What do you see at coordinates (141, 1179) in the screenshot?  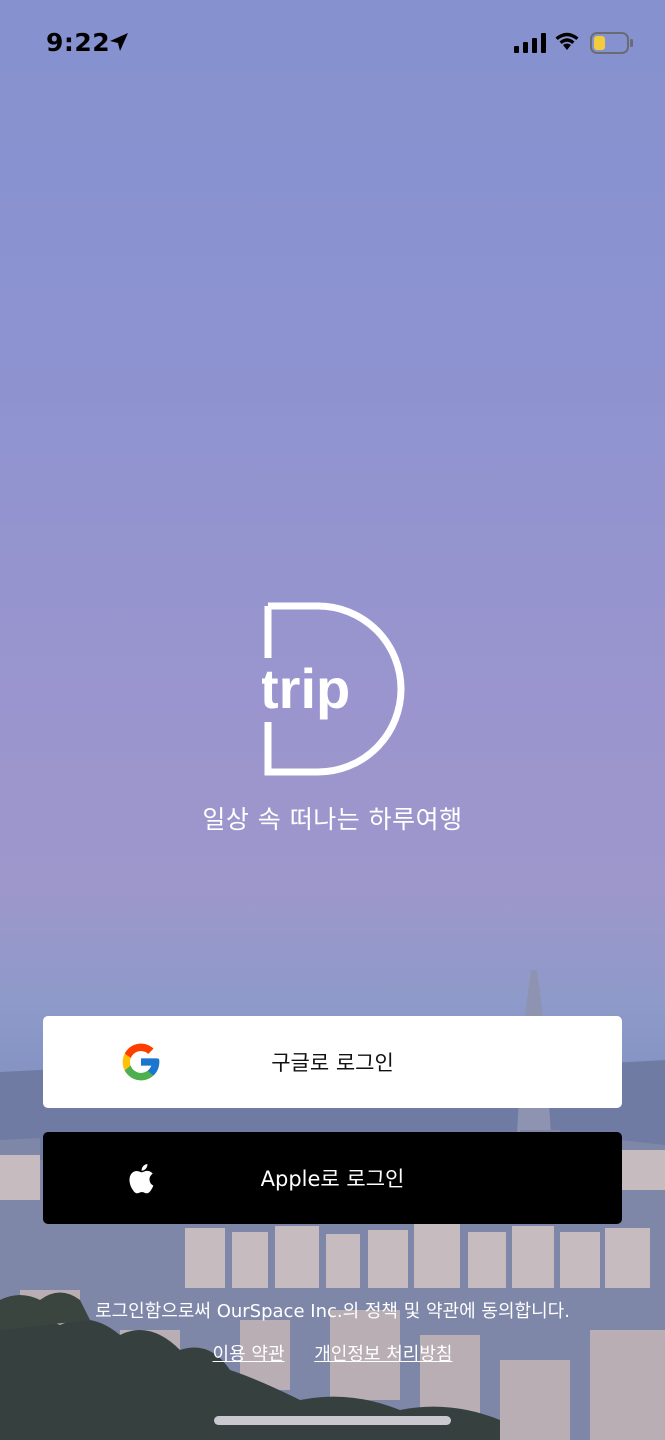 I see `apple-icon` at bounding box center [141, 1179].